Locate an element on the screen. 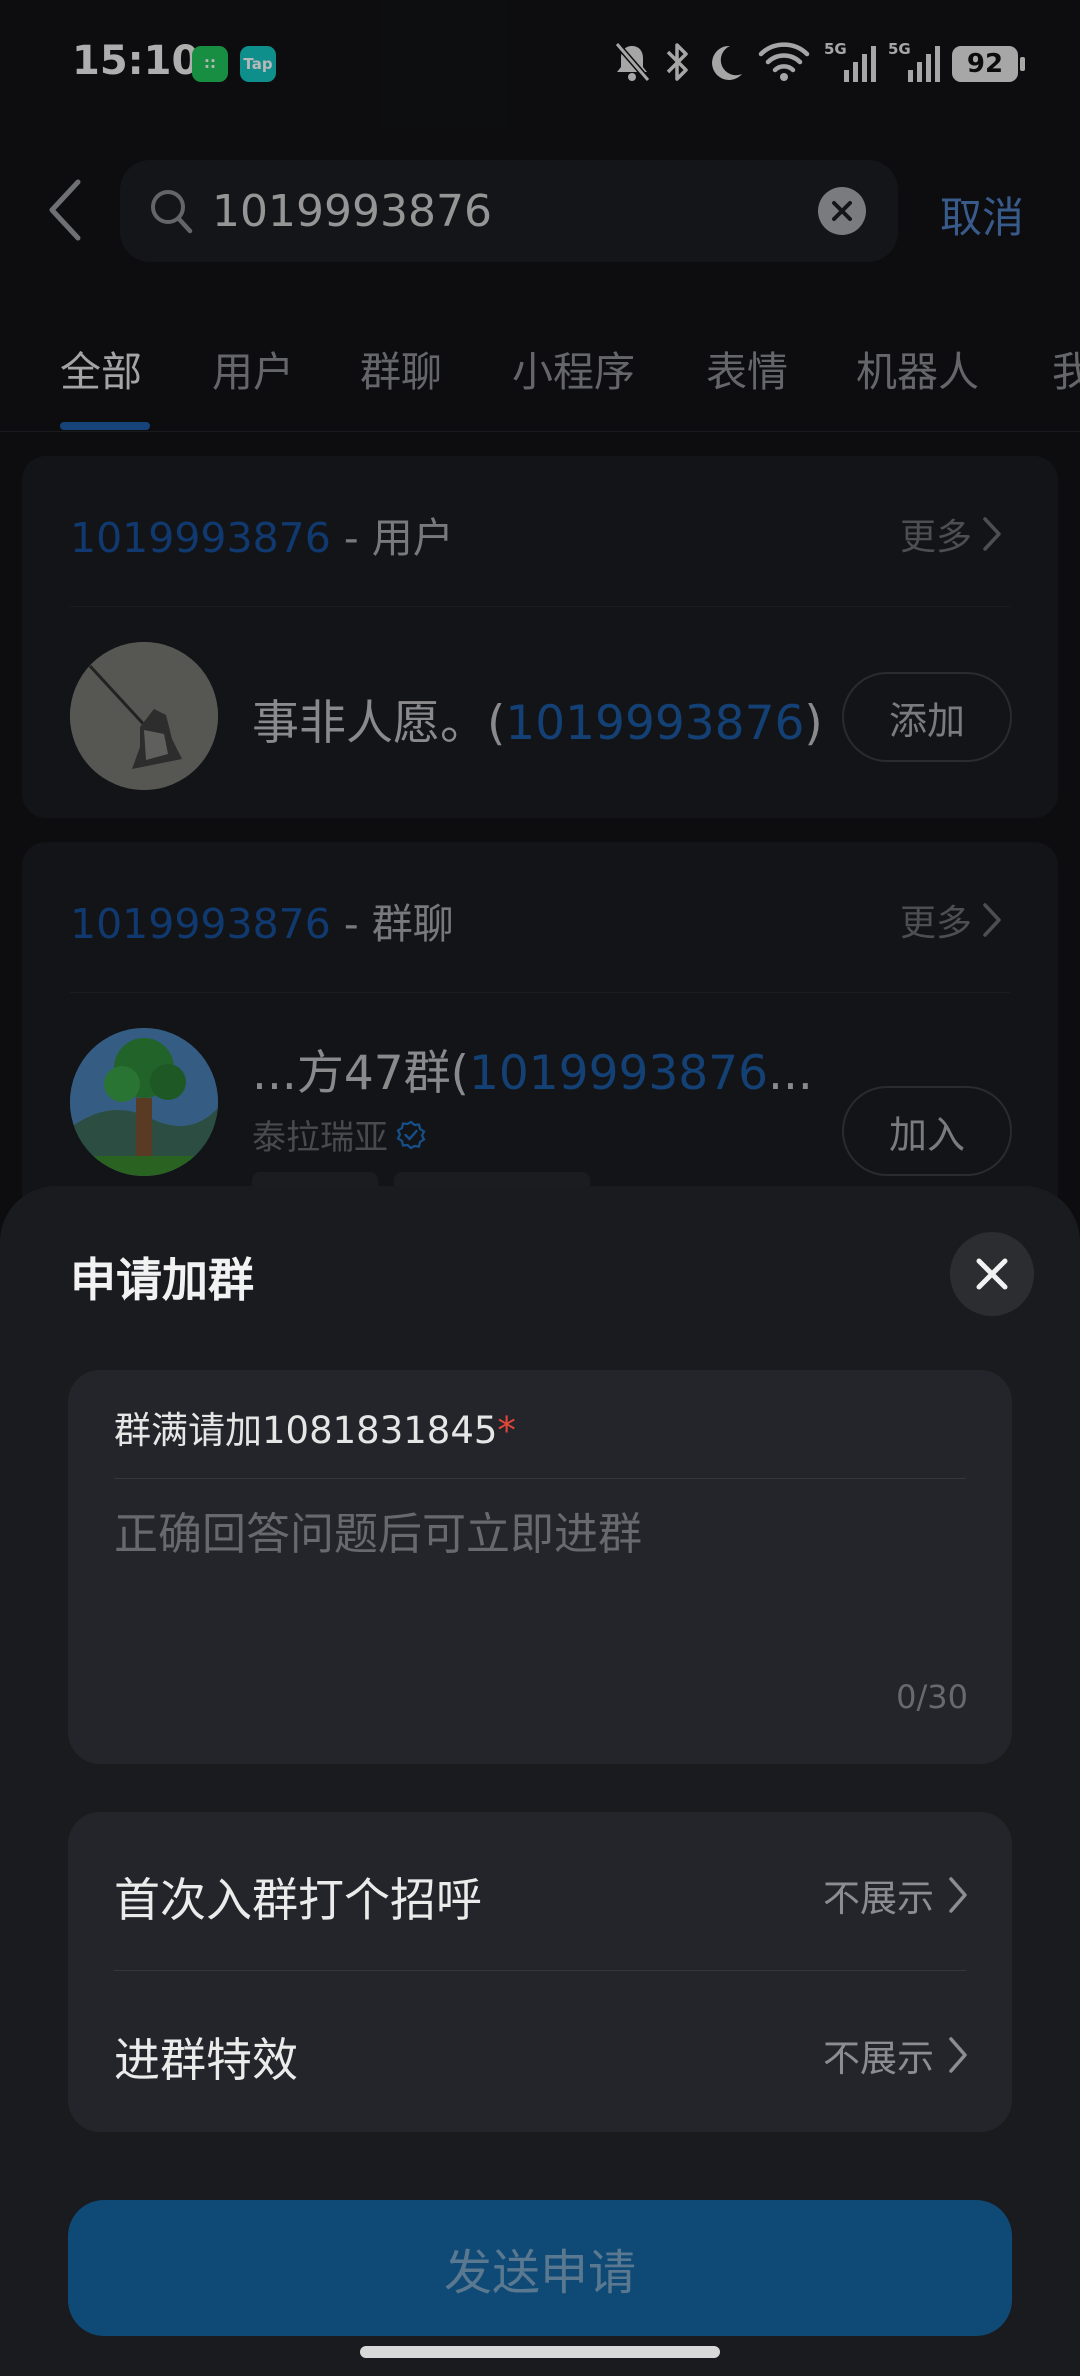 The height and width of the screenshot is (2376, 1080). char-counter: 0/30 is located at coordinates (932, 1697).